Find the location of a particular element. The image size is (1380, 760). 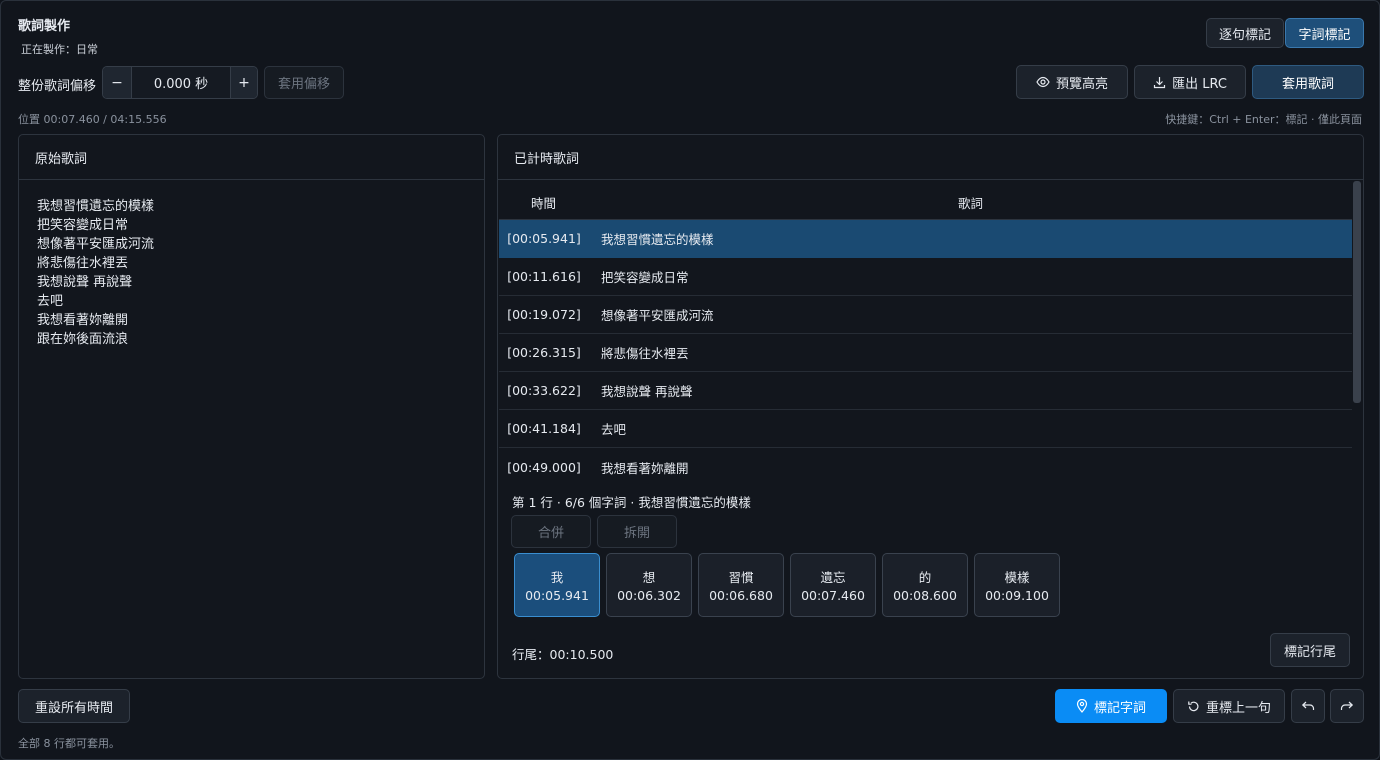

row-time: [00:05.941] is located at coordinates (544, 238).